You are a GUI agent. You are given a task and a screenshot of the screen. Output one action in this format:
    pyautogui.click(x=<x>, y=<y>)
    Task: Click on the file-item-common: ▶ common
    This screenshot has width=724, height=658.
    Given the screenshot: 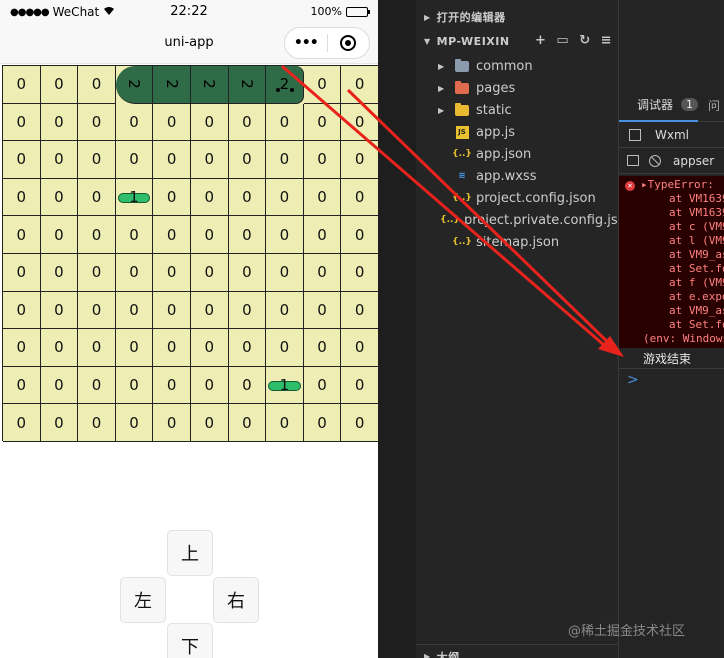 What is the action you would take?
    pyautogui.click(x=517, y=66)
    